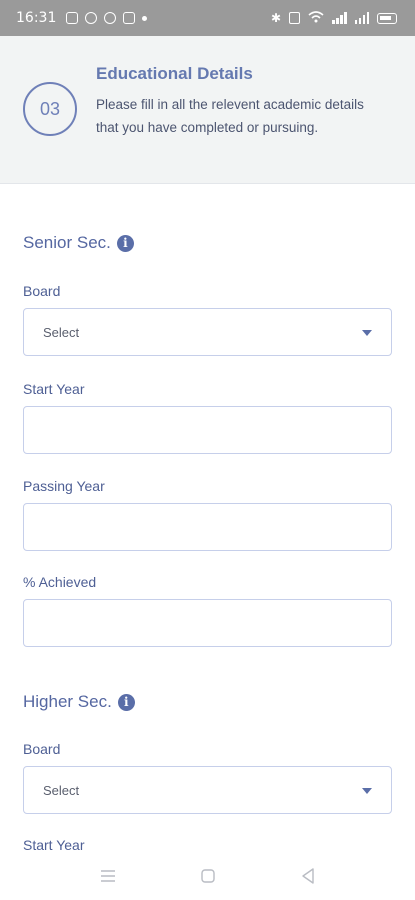  I want to click on system-nav-bar, so click(207, 875).